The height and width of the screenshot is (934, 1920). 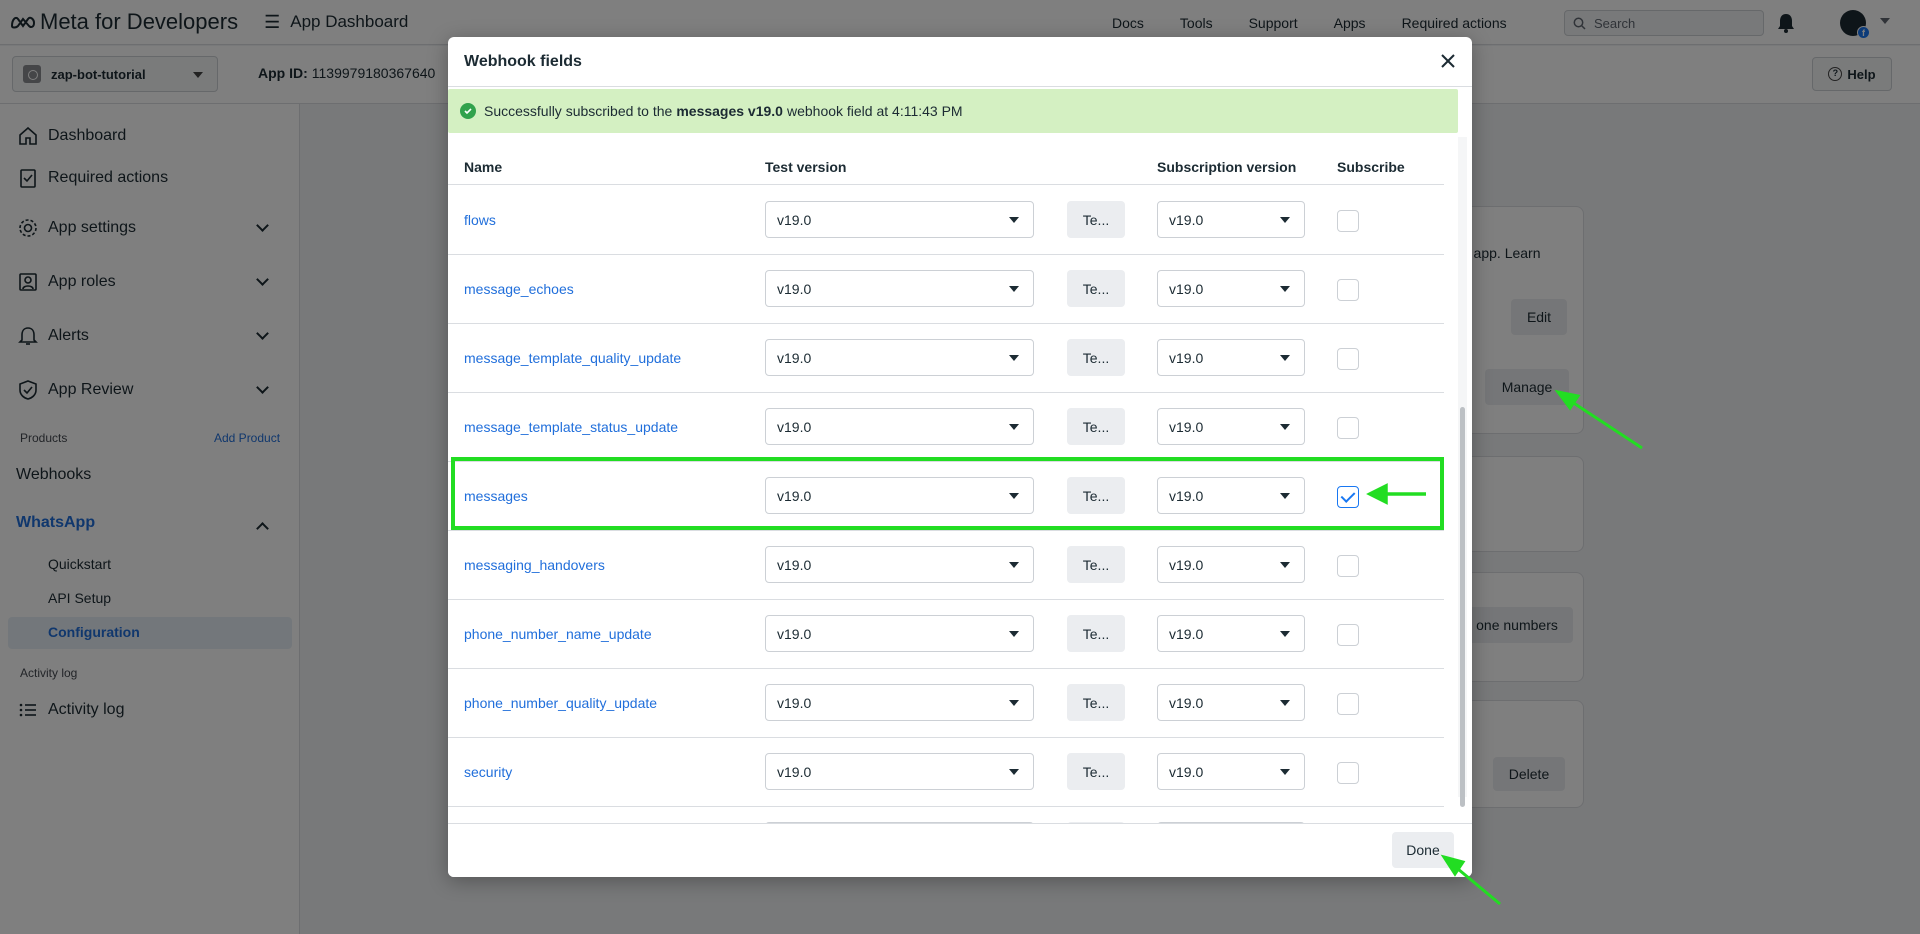 I want to click on column-header-name: Name, so click(x=483, y=167).